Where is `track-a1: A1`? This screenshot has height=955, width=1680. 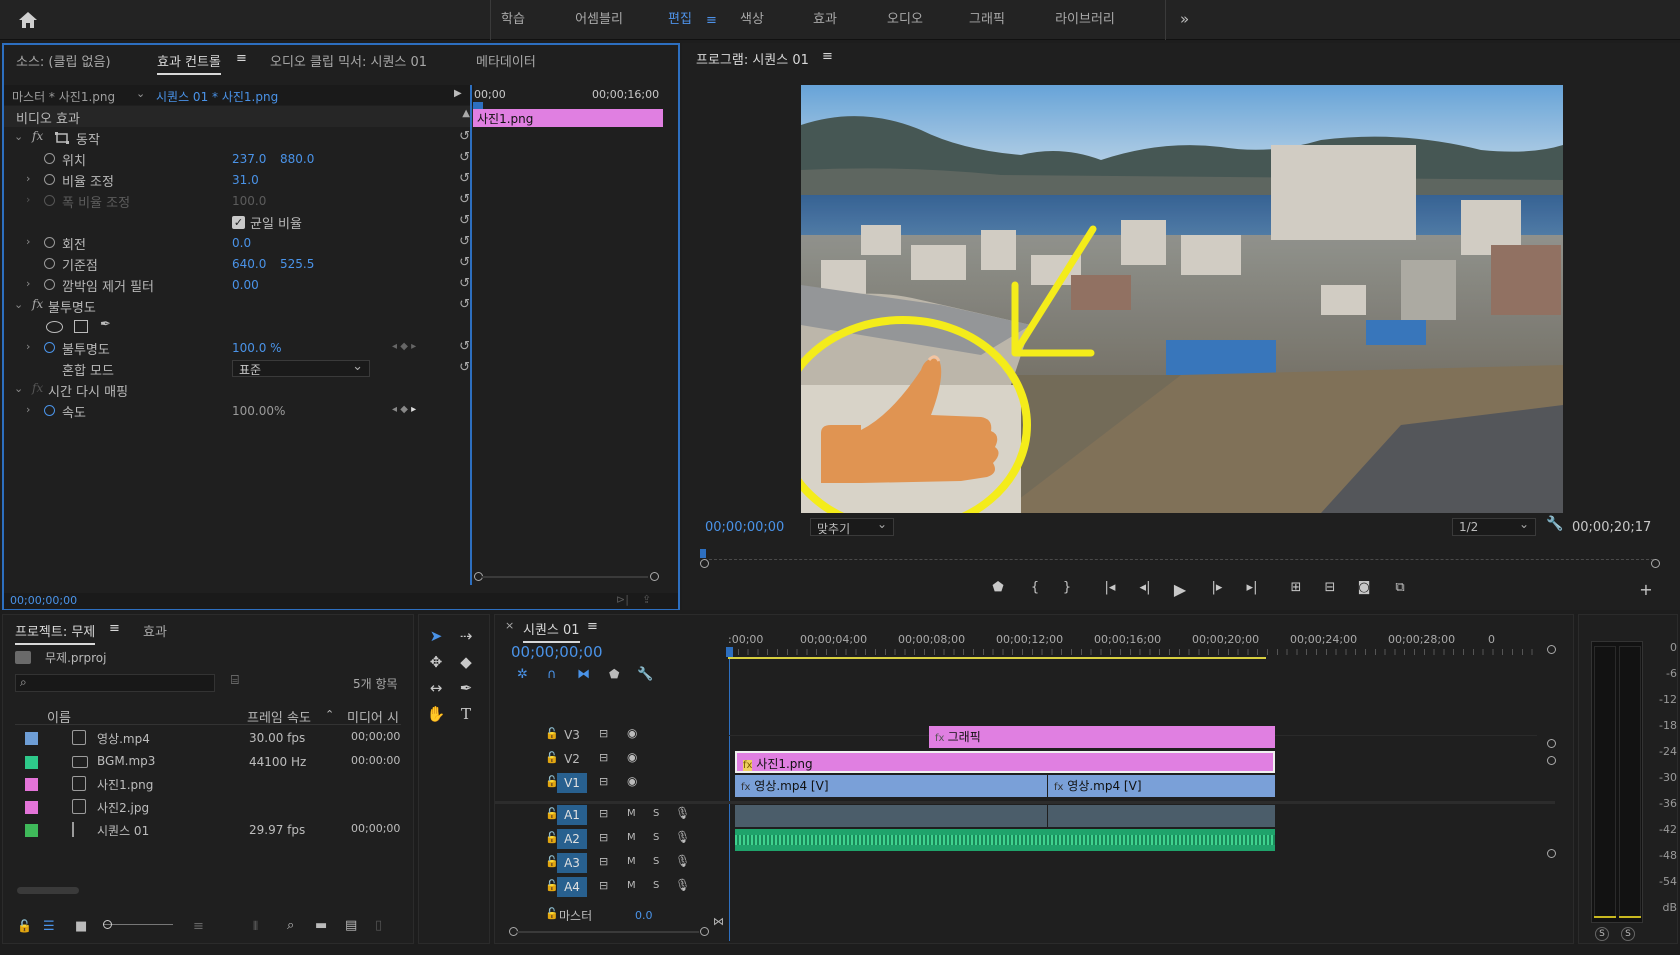 track-a1: A1 is located at coordinates (572, 815).